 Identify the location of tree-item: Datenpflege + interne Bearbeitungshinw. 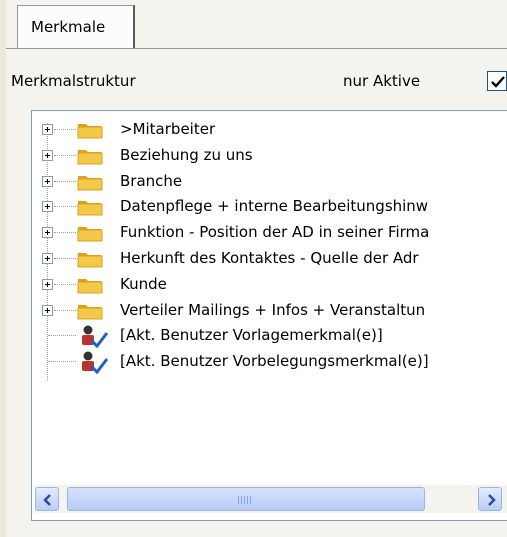
(269, 207).